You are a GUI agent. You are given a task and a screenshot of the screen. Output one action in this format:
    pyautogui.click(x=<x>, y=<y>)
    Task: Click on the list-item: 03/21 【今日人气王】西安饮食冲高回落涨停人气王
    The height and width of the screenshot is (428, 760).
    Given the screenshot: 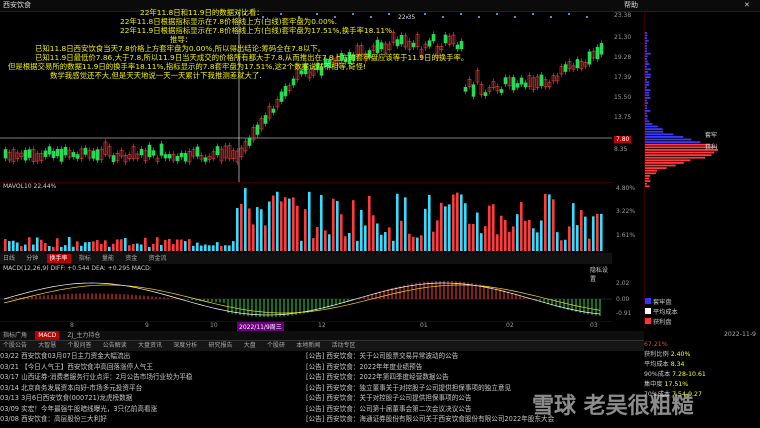 What is the action you would take?
    pyautogui.click(x=150, y=367)
    